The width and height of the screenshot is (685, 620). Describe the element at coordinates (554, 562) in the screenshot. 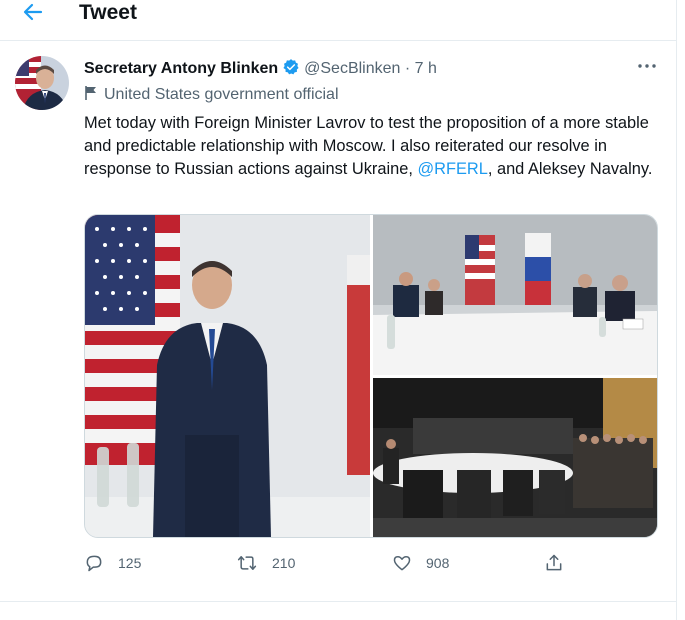

I see `share-icon` at that location.